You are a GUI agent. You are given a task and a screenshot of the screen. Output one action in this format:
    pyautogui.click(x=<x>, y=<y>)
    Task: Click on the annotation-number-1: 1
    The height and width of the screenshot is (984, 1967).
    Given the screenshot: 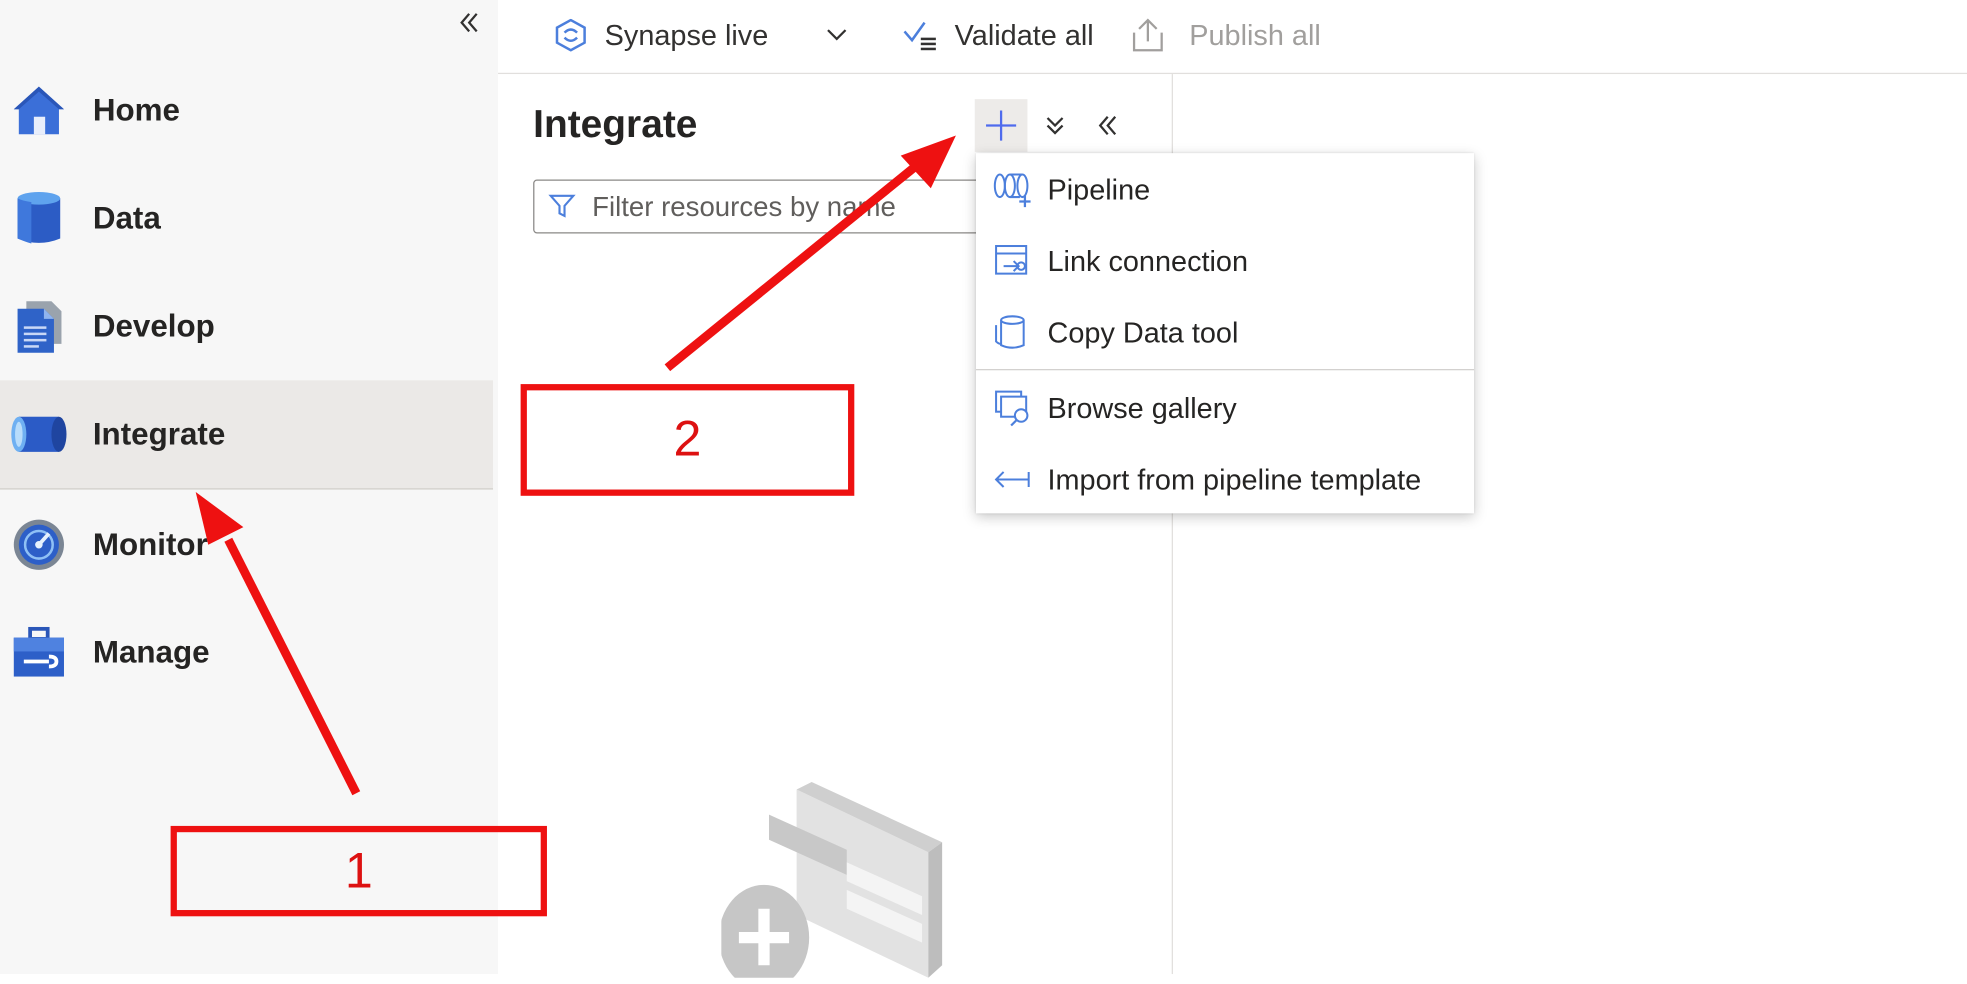 What is the action you would take?
    pyautogui.click(x=358, y=870)
    